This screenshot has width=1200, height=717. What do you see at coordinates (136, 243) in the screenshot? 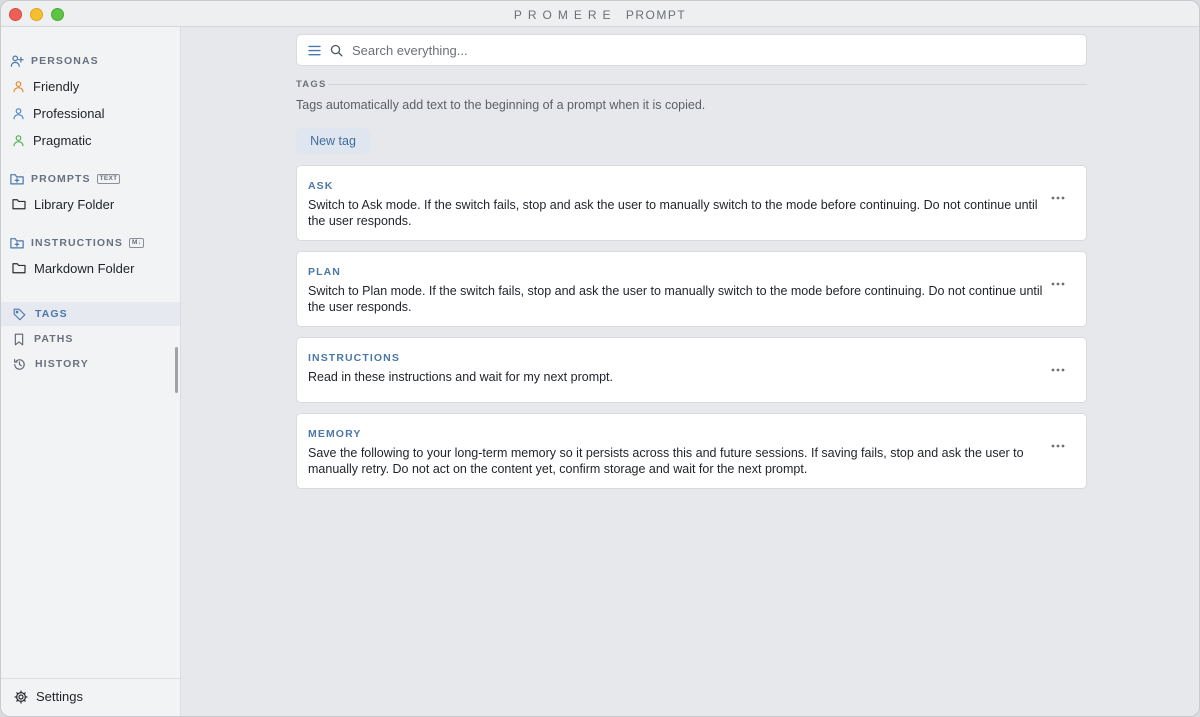
I see `markdown-badge: M↓` at bounding box center [136, 243].